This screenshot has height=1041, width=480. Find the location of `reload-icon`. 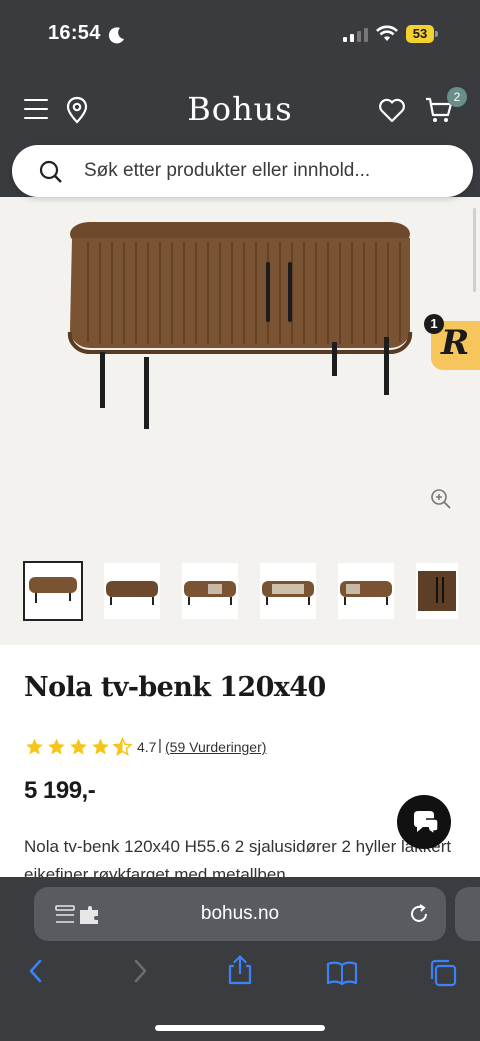

reload-icon is located at coordinates (419, 914).